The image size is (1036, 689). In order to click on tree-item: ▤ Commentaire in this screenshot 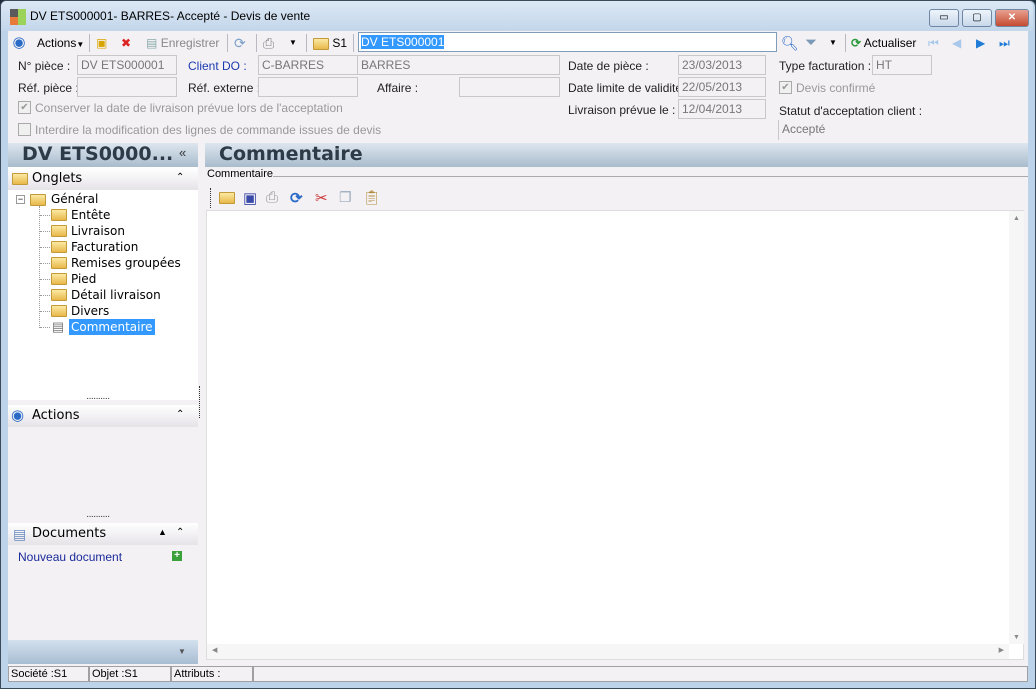, I will do `click(115, 327)`.